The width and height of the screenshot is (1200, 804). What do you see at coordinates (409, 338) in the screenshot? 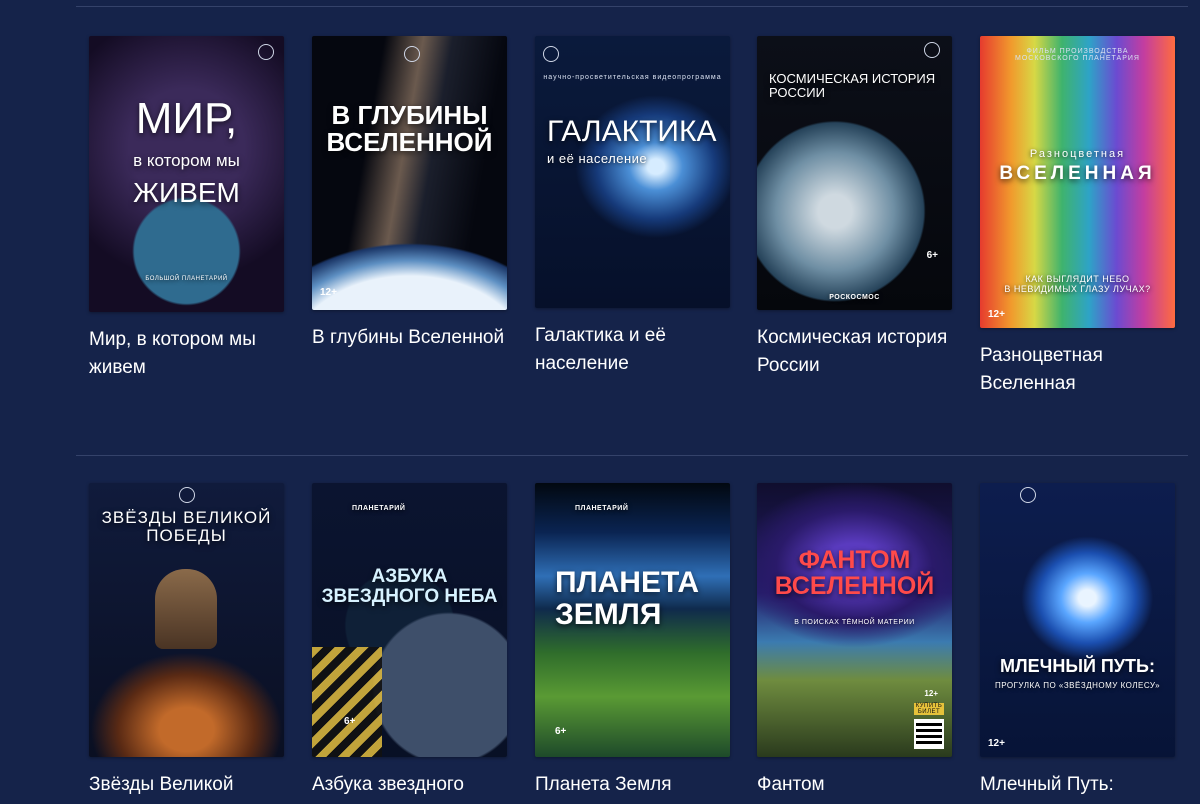
I see `film-title: В глубины Вселенной` at bounding box center [409, 338].